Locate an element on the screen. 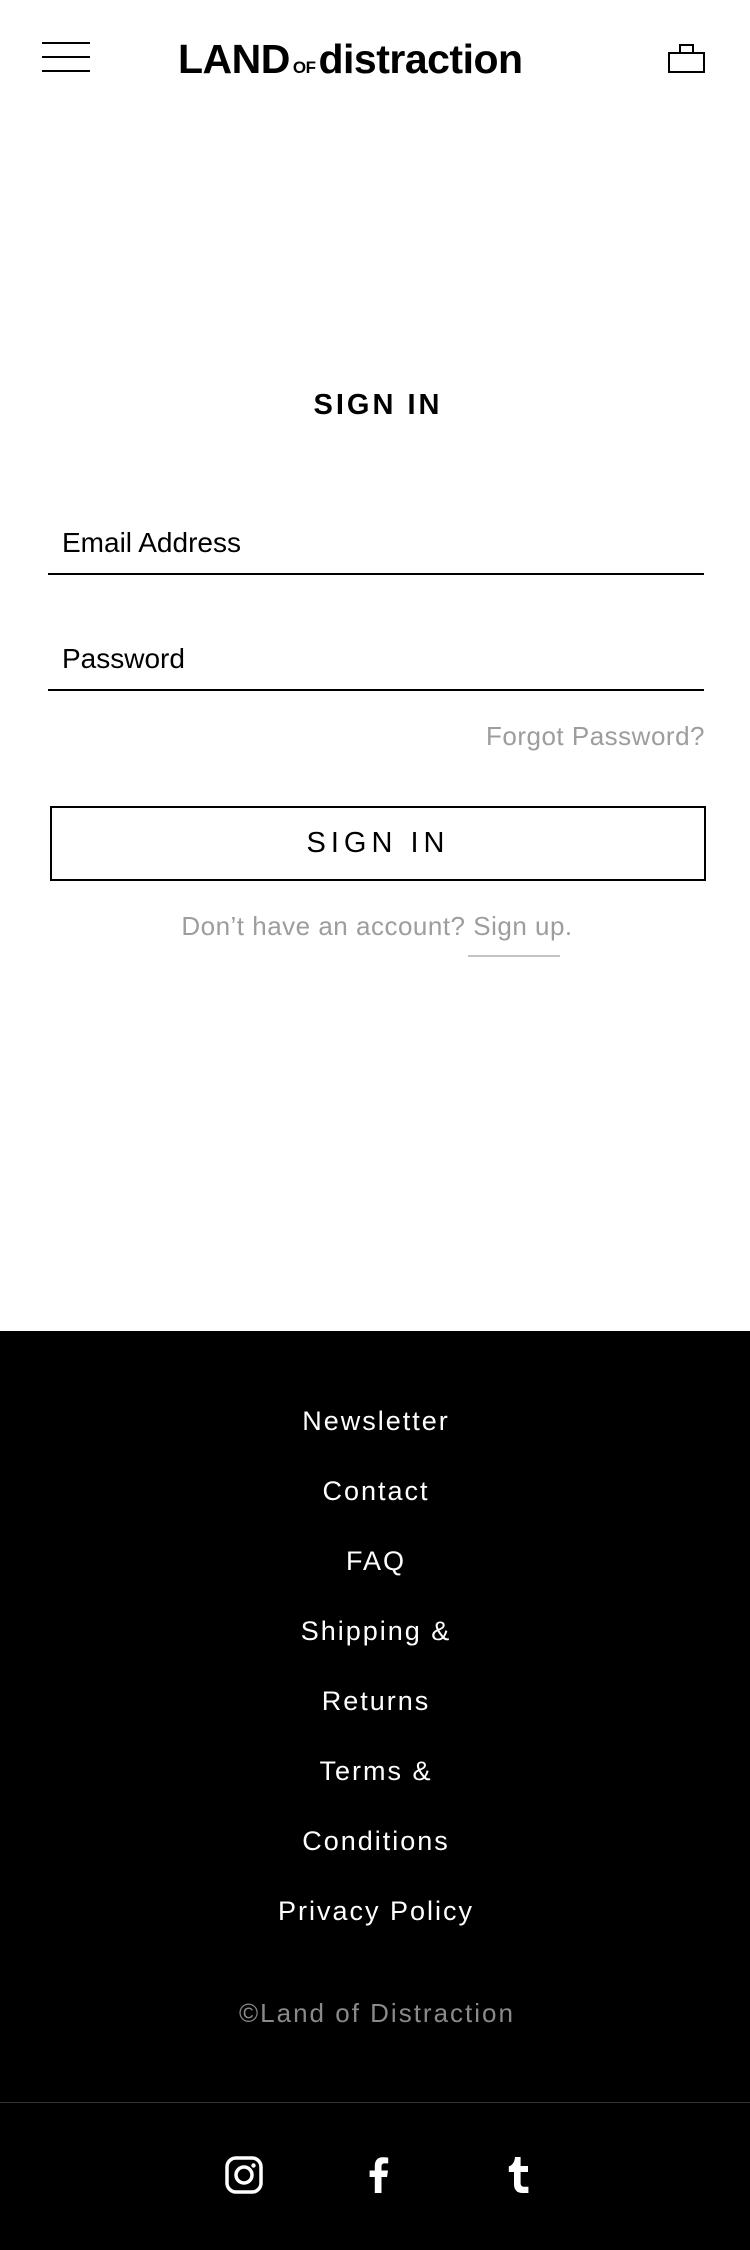  footer-link-item: Privacy Policy is located at coordinates (375, 1911).